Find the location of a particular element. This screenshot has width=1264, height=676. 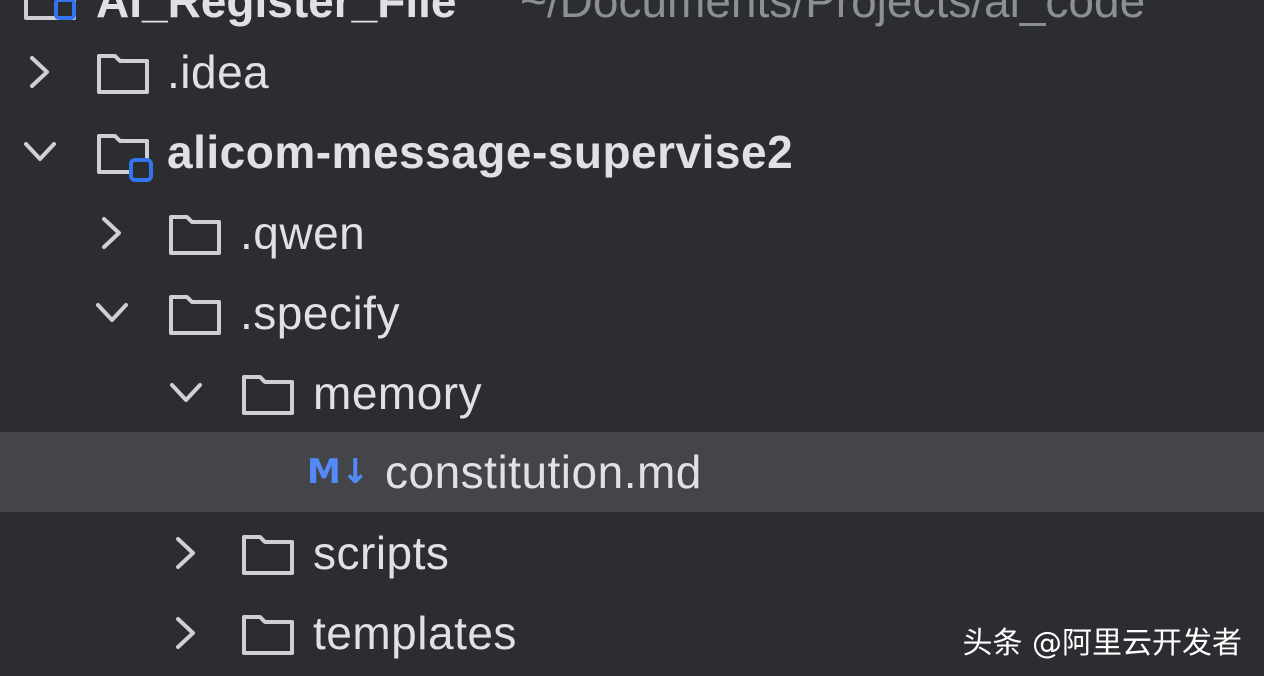

project-name: AI_Register_File is located at coordinates (276, 13).